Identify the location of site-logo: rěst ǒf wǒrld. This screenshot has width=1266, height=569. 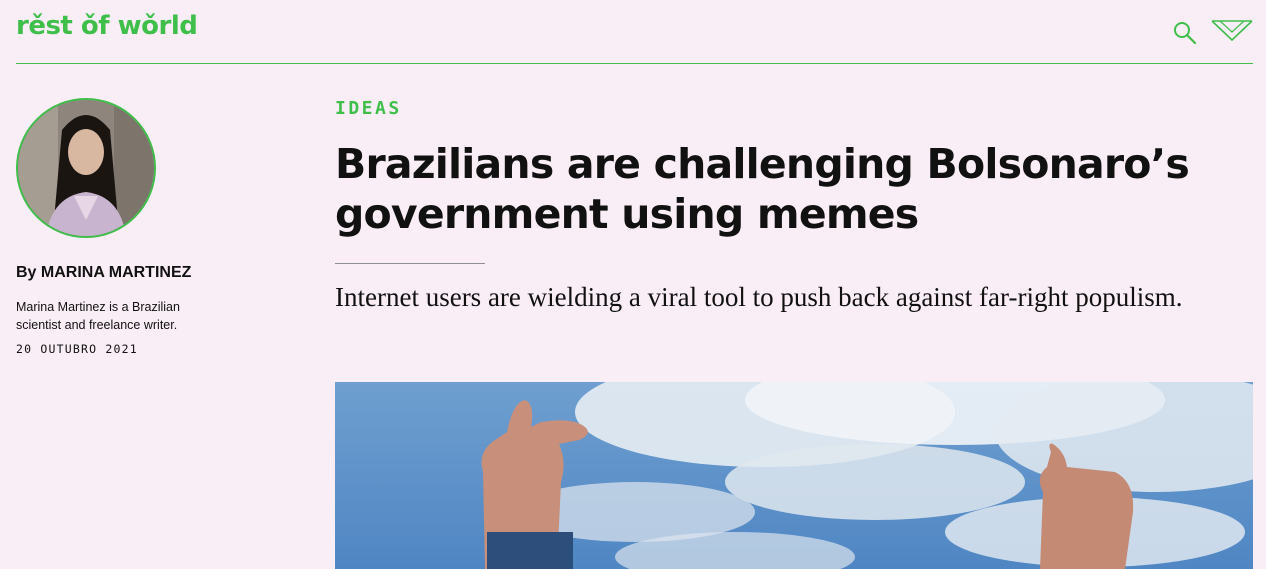
(107, 26).